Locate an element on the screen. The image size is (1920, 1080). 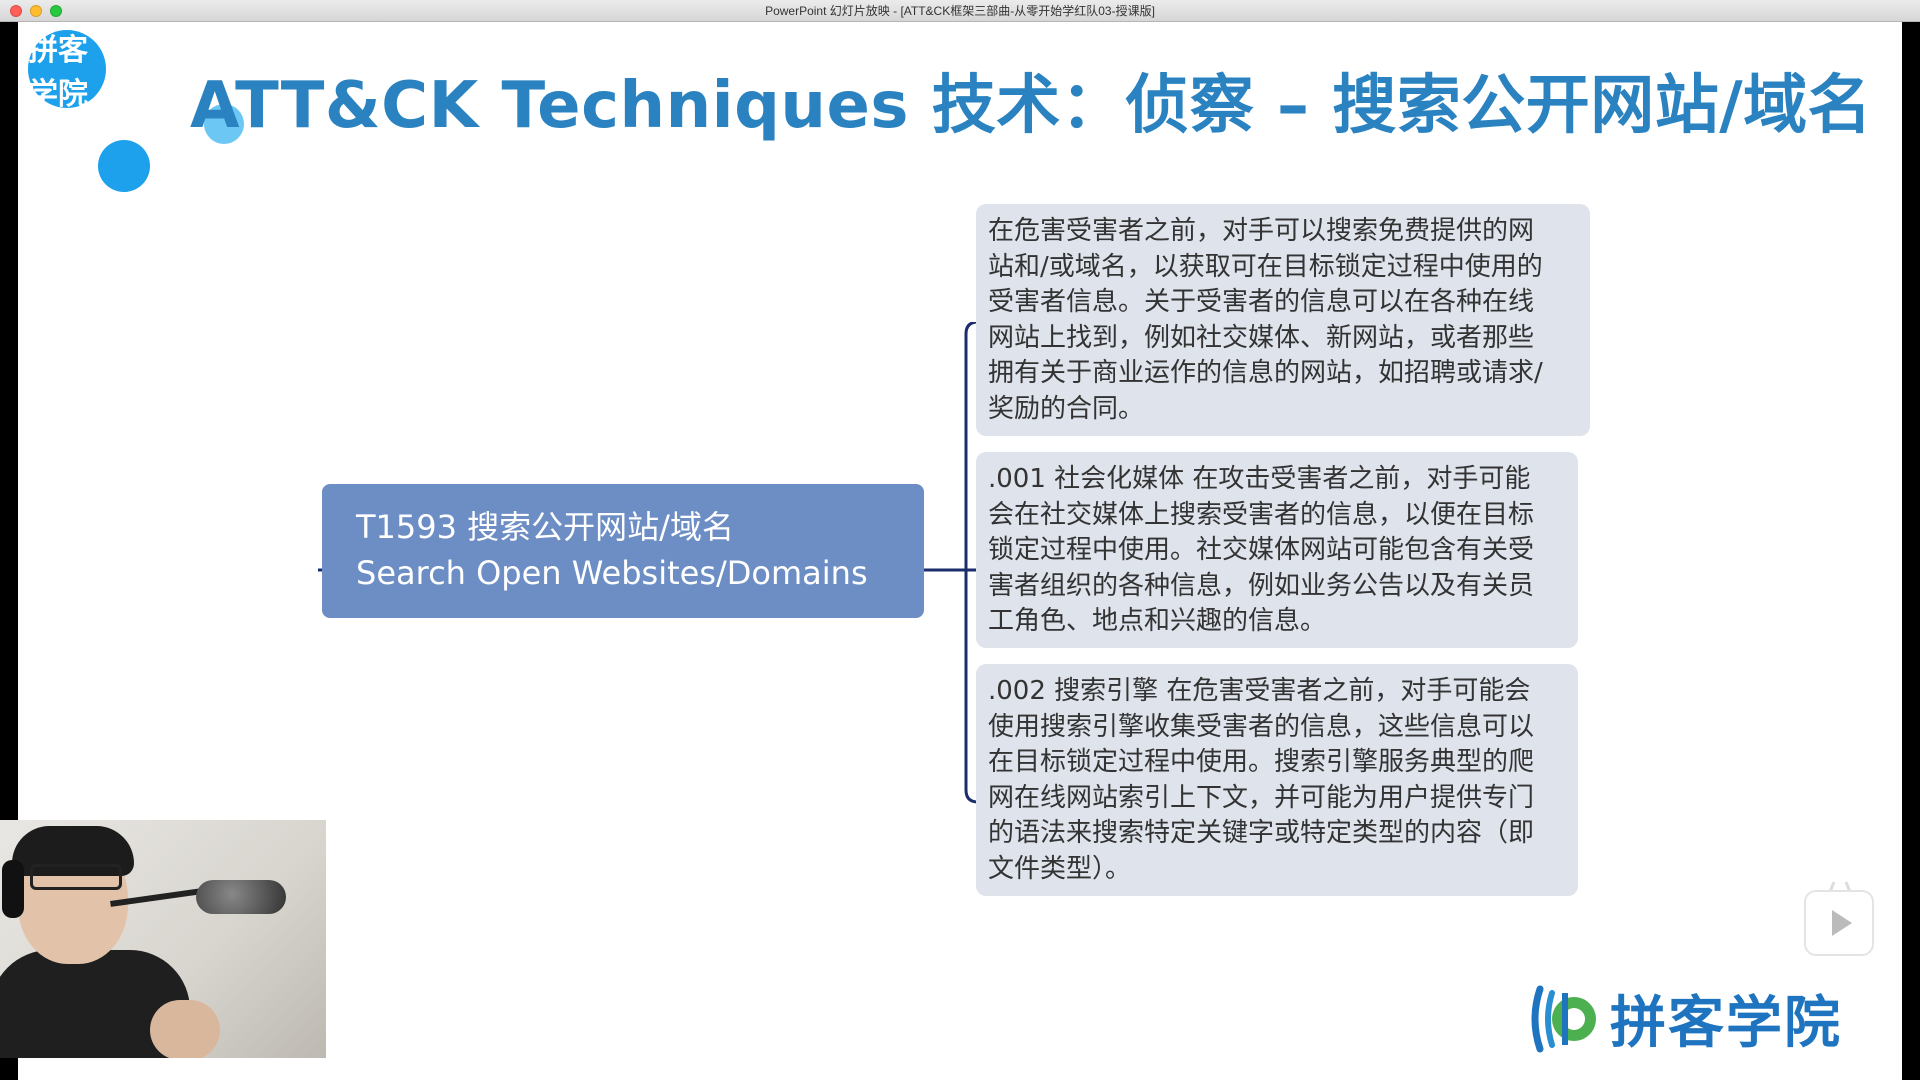
presenter-webcam is located at coordinates (163, 939).